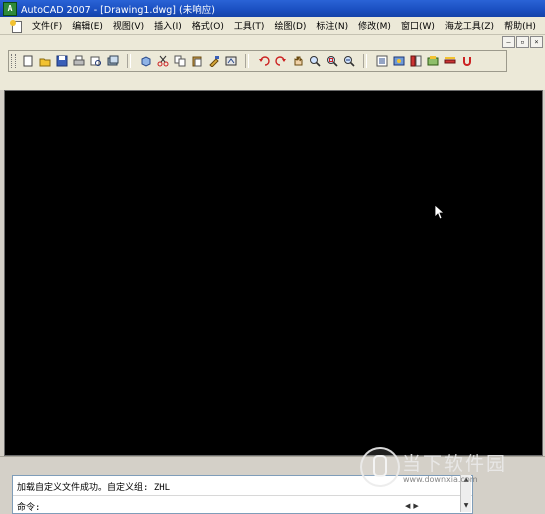 The image size is (545, 514). Describe the element at coordinates (231, 61) in the screenshot. I see `block-editor-icon` at that location.